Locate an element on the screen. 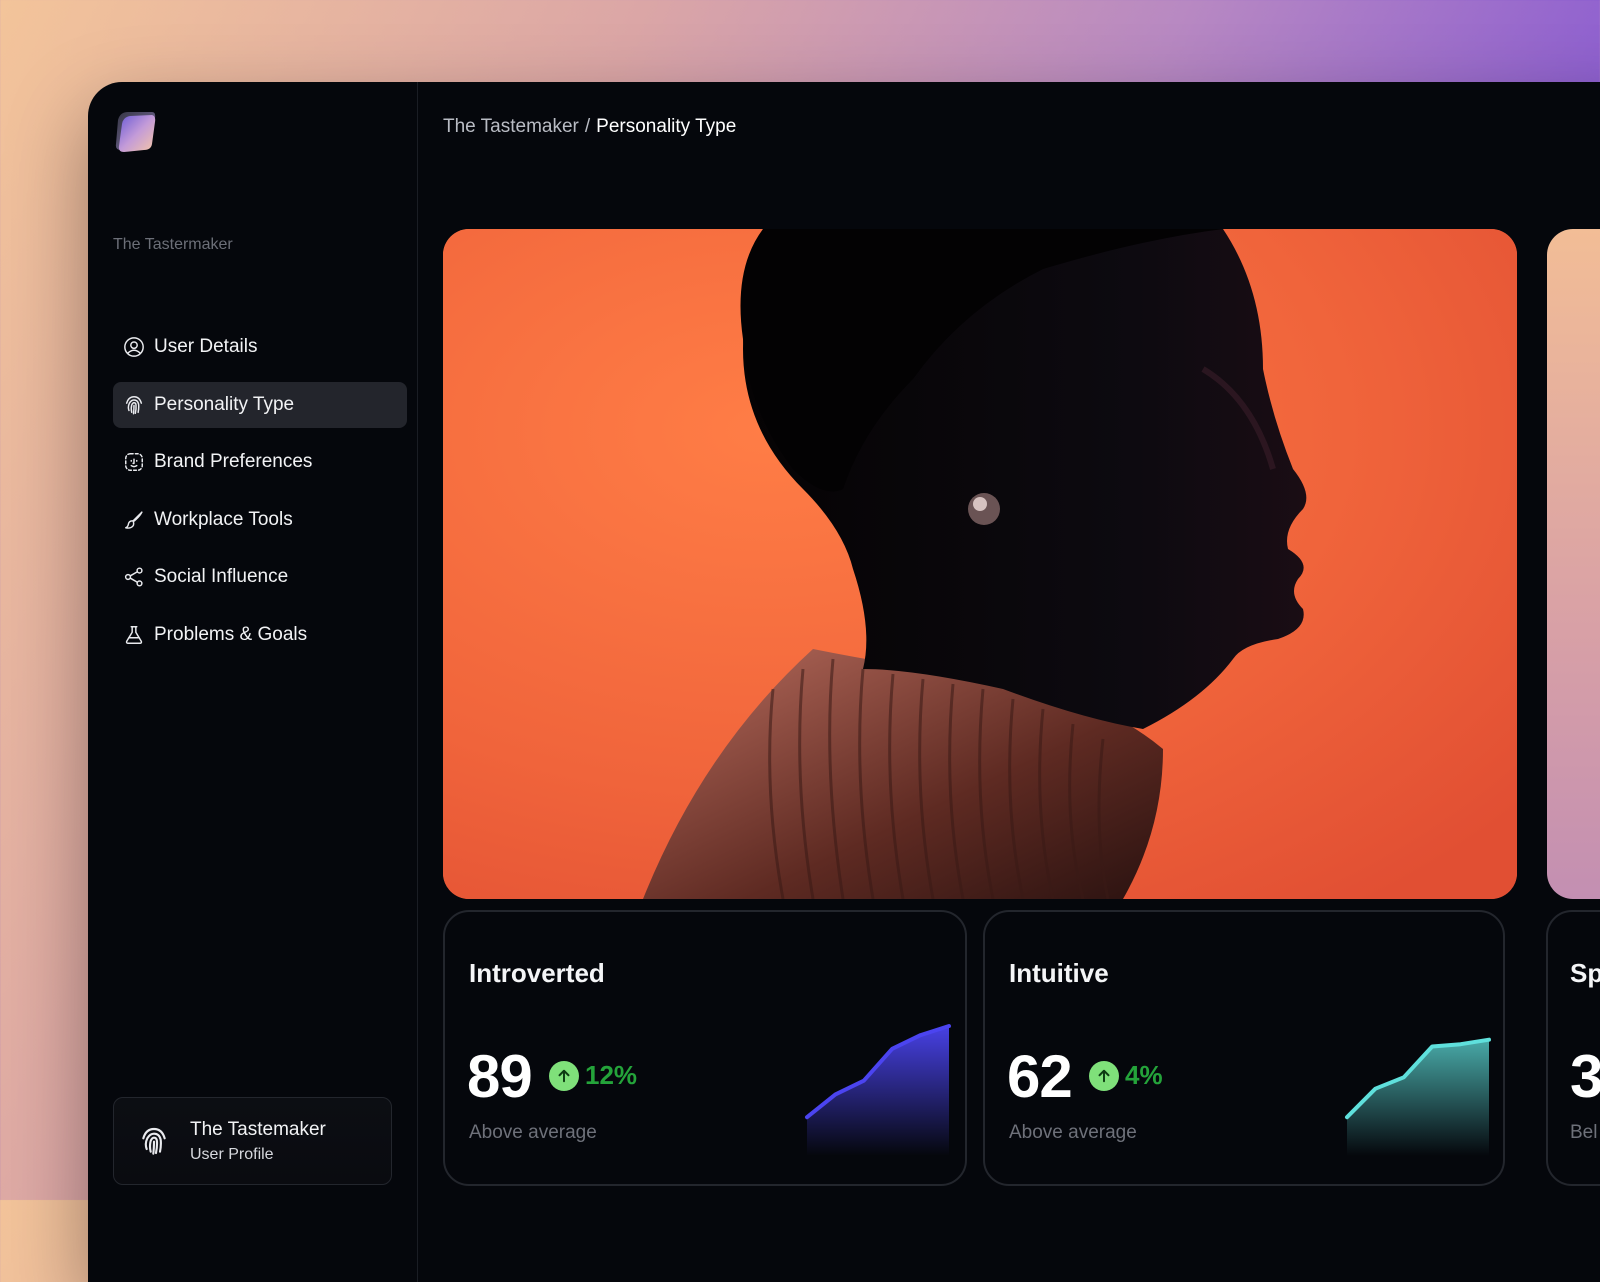 This screenshot has height=1282, width=1600. sidebar-item-problems-goals: Problems & Goals is located at coordinates (260, 635).